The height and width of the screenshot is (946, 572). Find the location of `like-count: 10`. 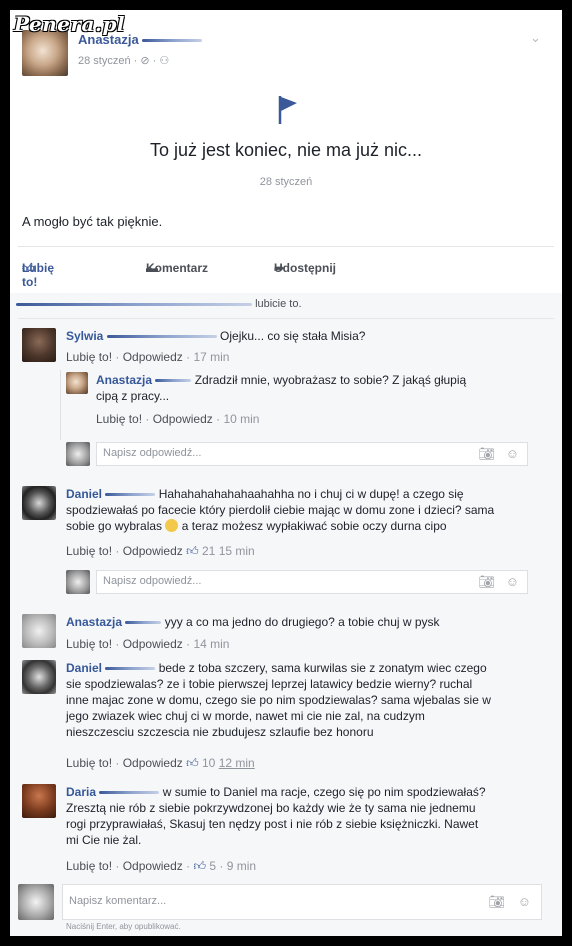

like-count: 10 is located at coordinates (208, 763).